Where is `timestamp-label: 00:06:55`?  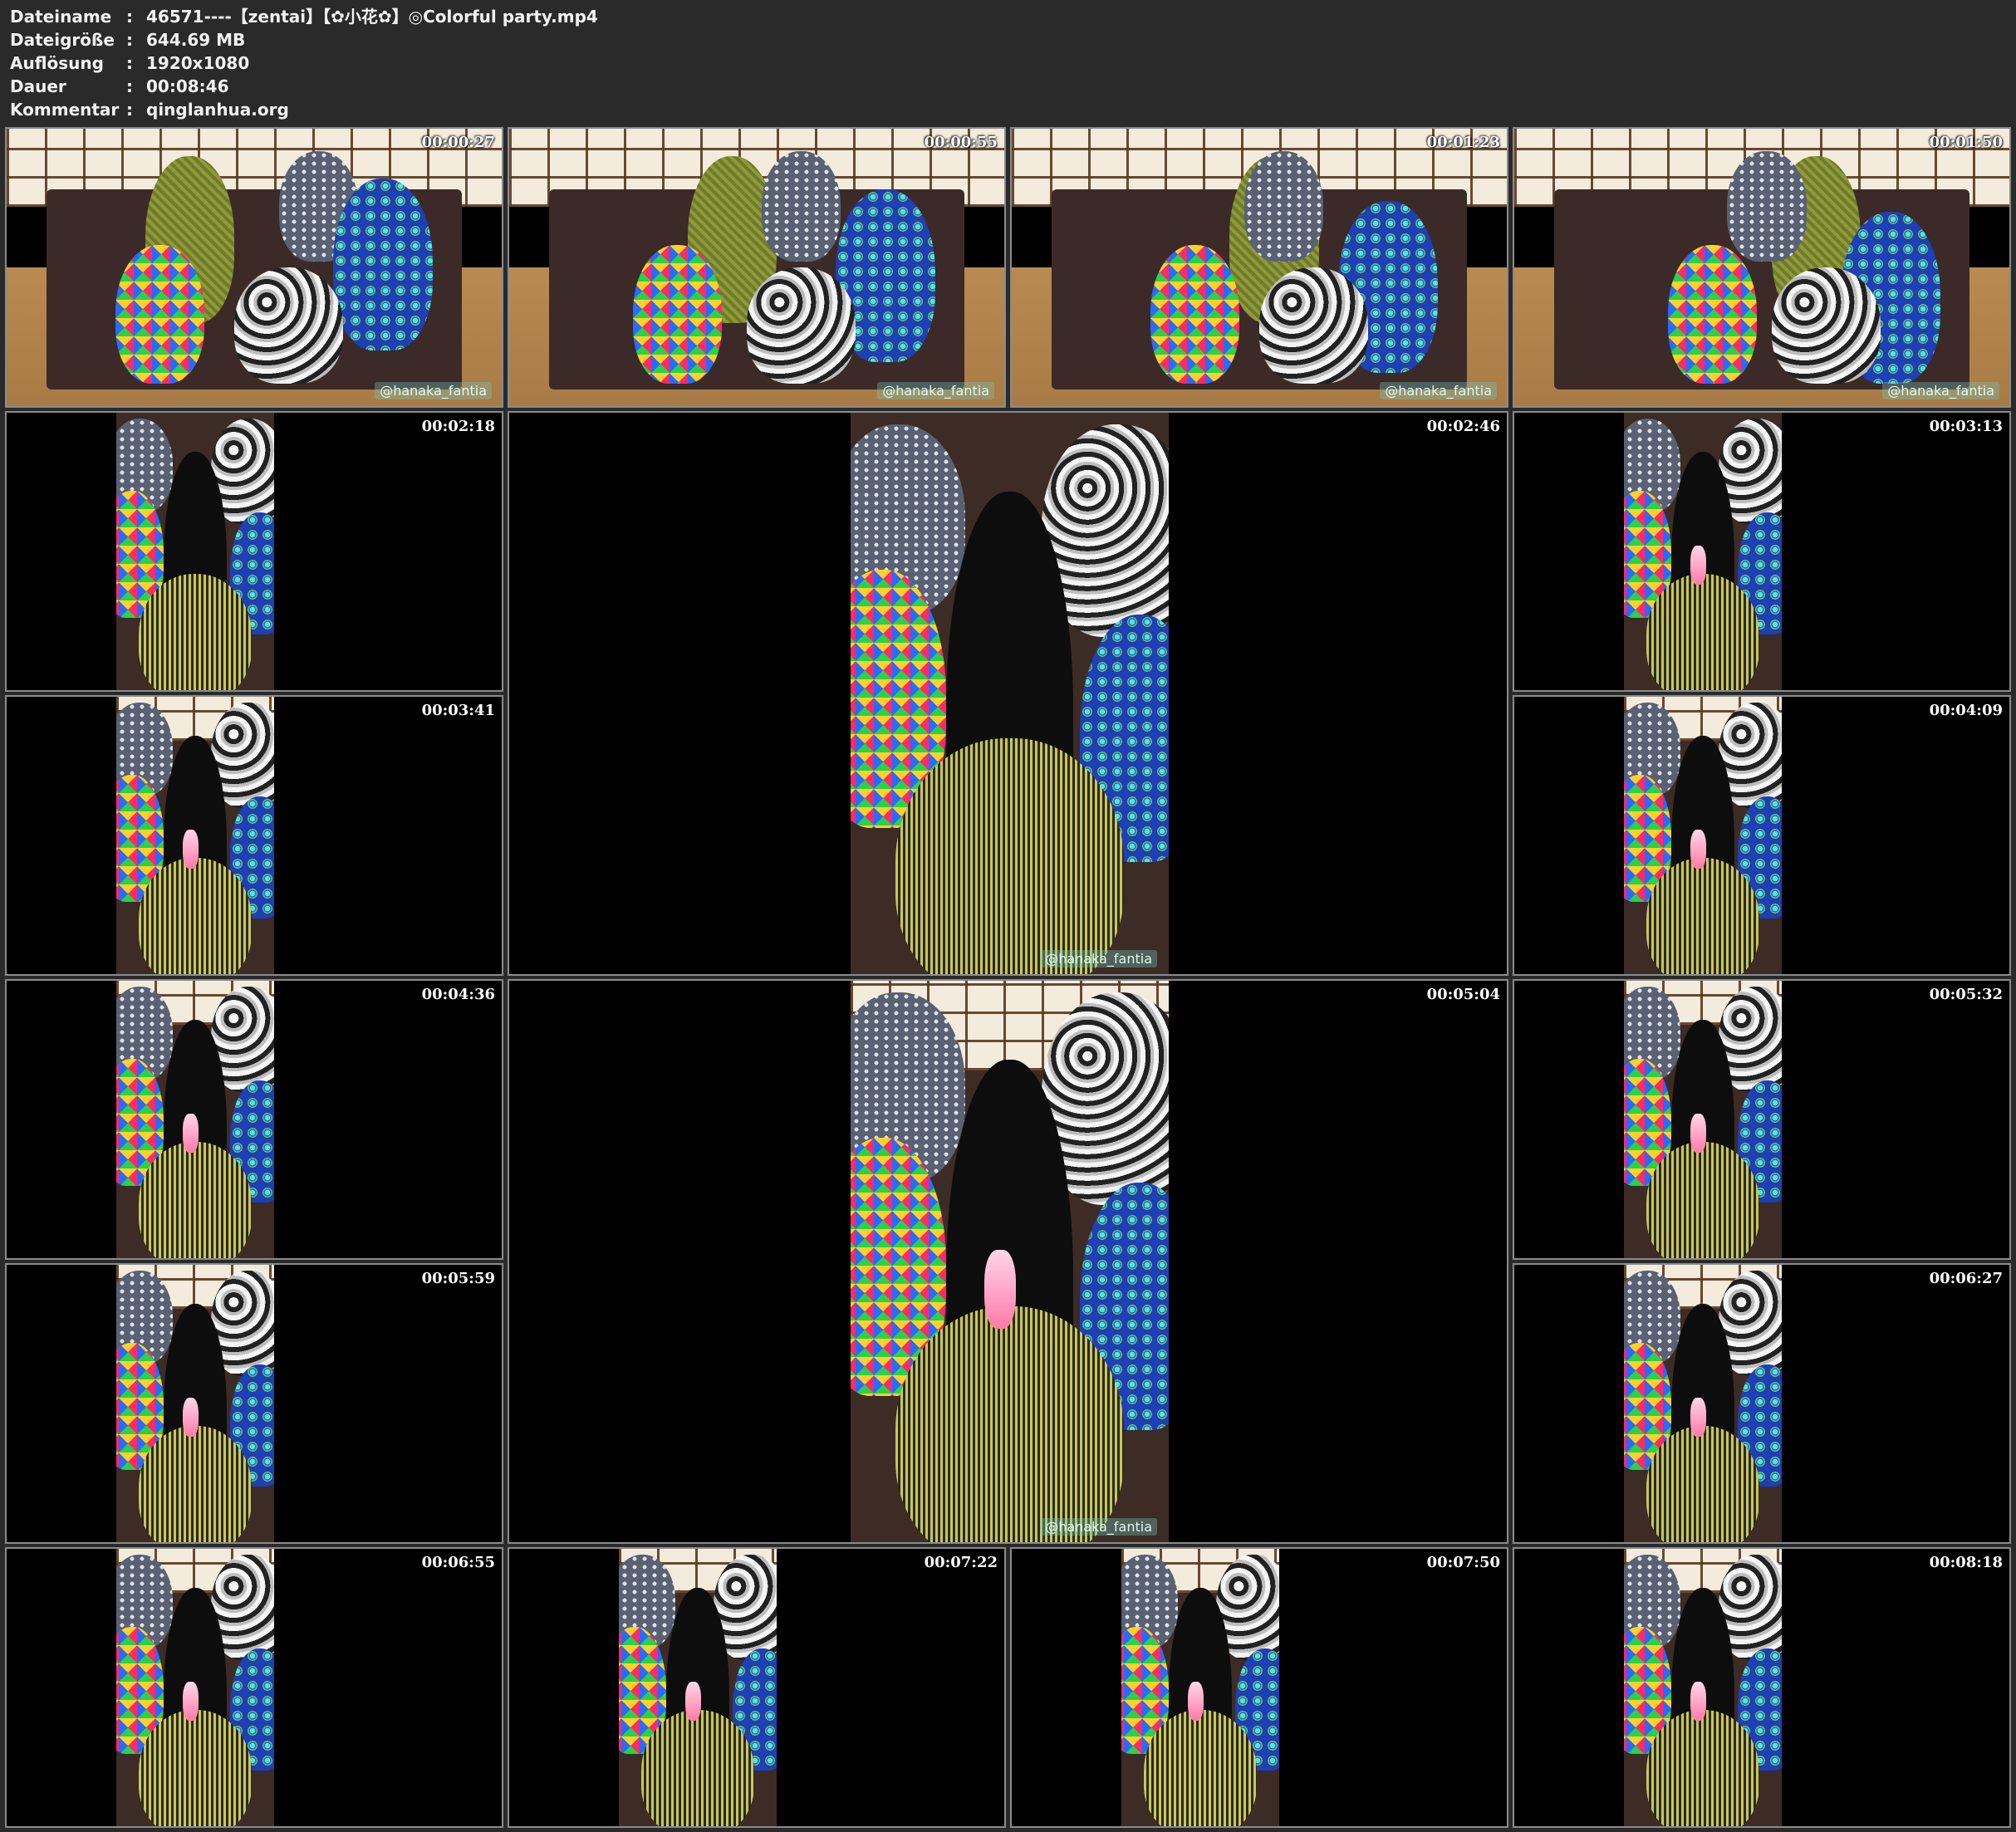
timestamp-label: 00:06:55 is located at coordinates (458, 1562).